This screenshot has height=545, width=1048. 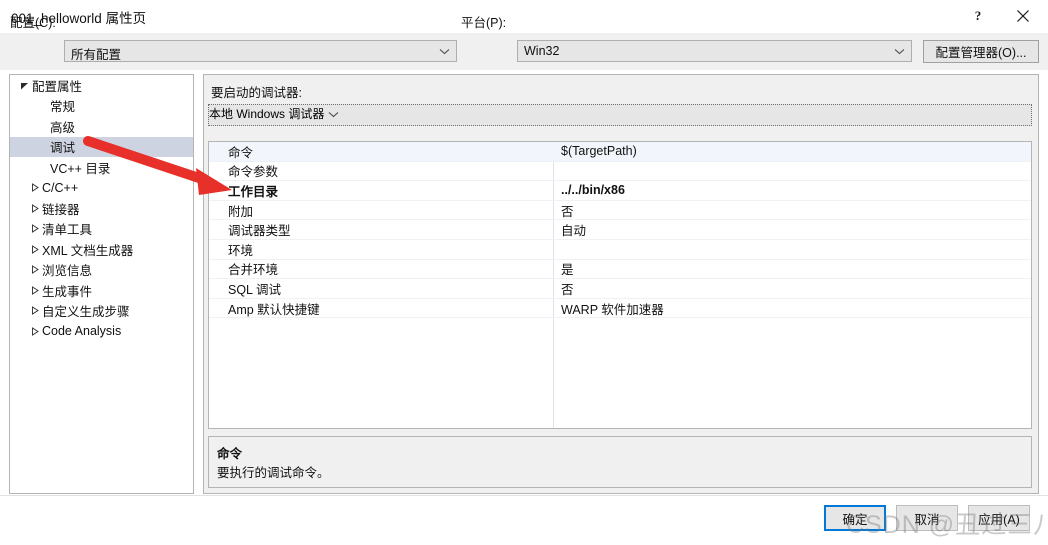 What do you see at coordinates (57, 86) in the screenshot?
I see `tree-item-label: 配置属性` at bounding box center [57, 86].